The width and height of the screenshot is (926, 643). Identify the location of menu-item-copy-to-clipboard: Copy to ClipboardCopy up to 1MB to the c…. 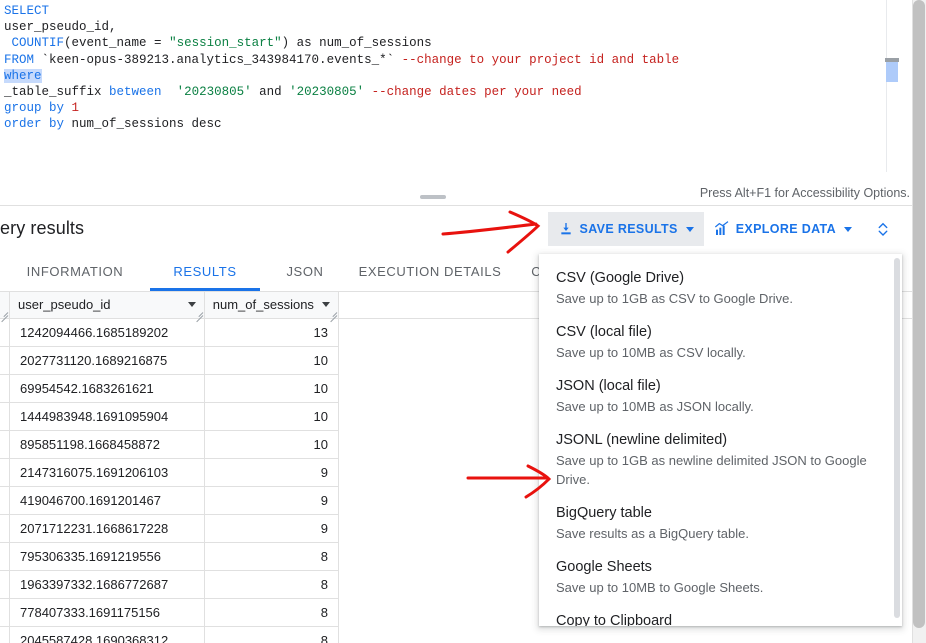
(720, 615).